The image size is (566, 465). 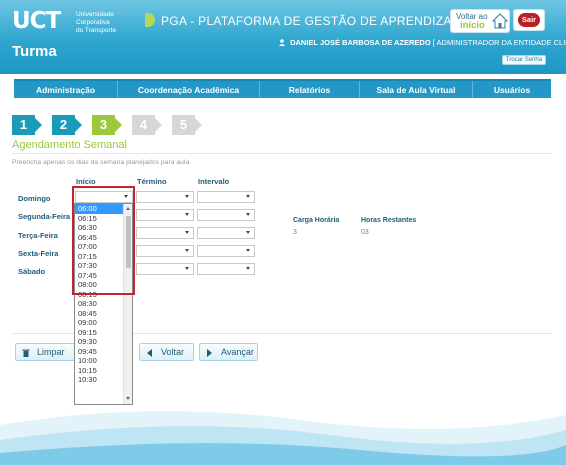 I want to click on saturday-interval-select, so click(x=226, y=269).